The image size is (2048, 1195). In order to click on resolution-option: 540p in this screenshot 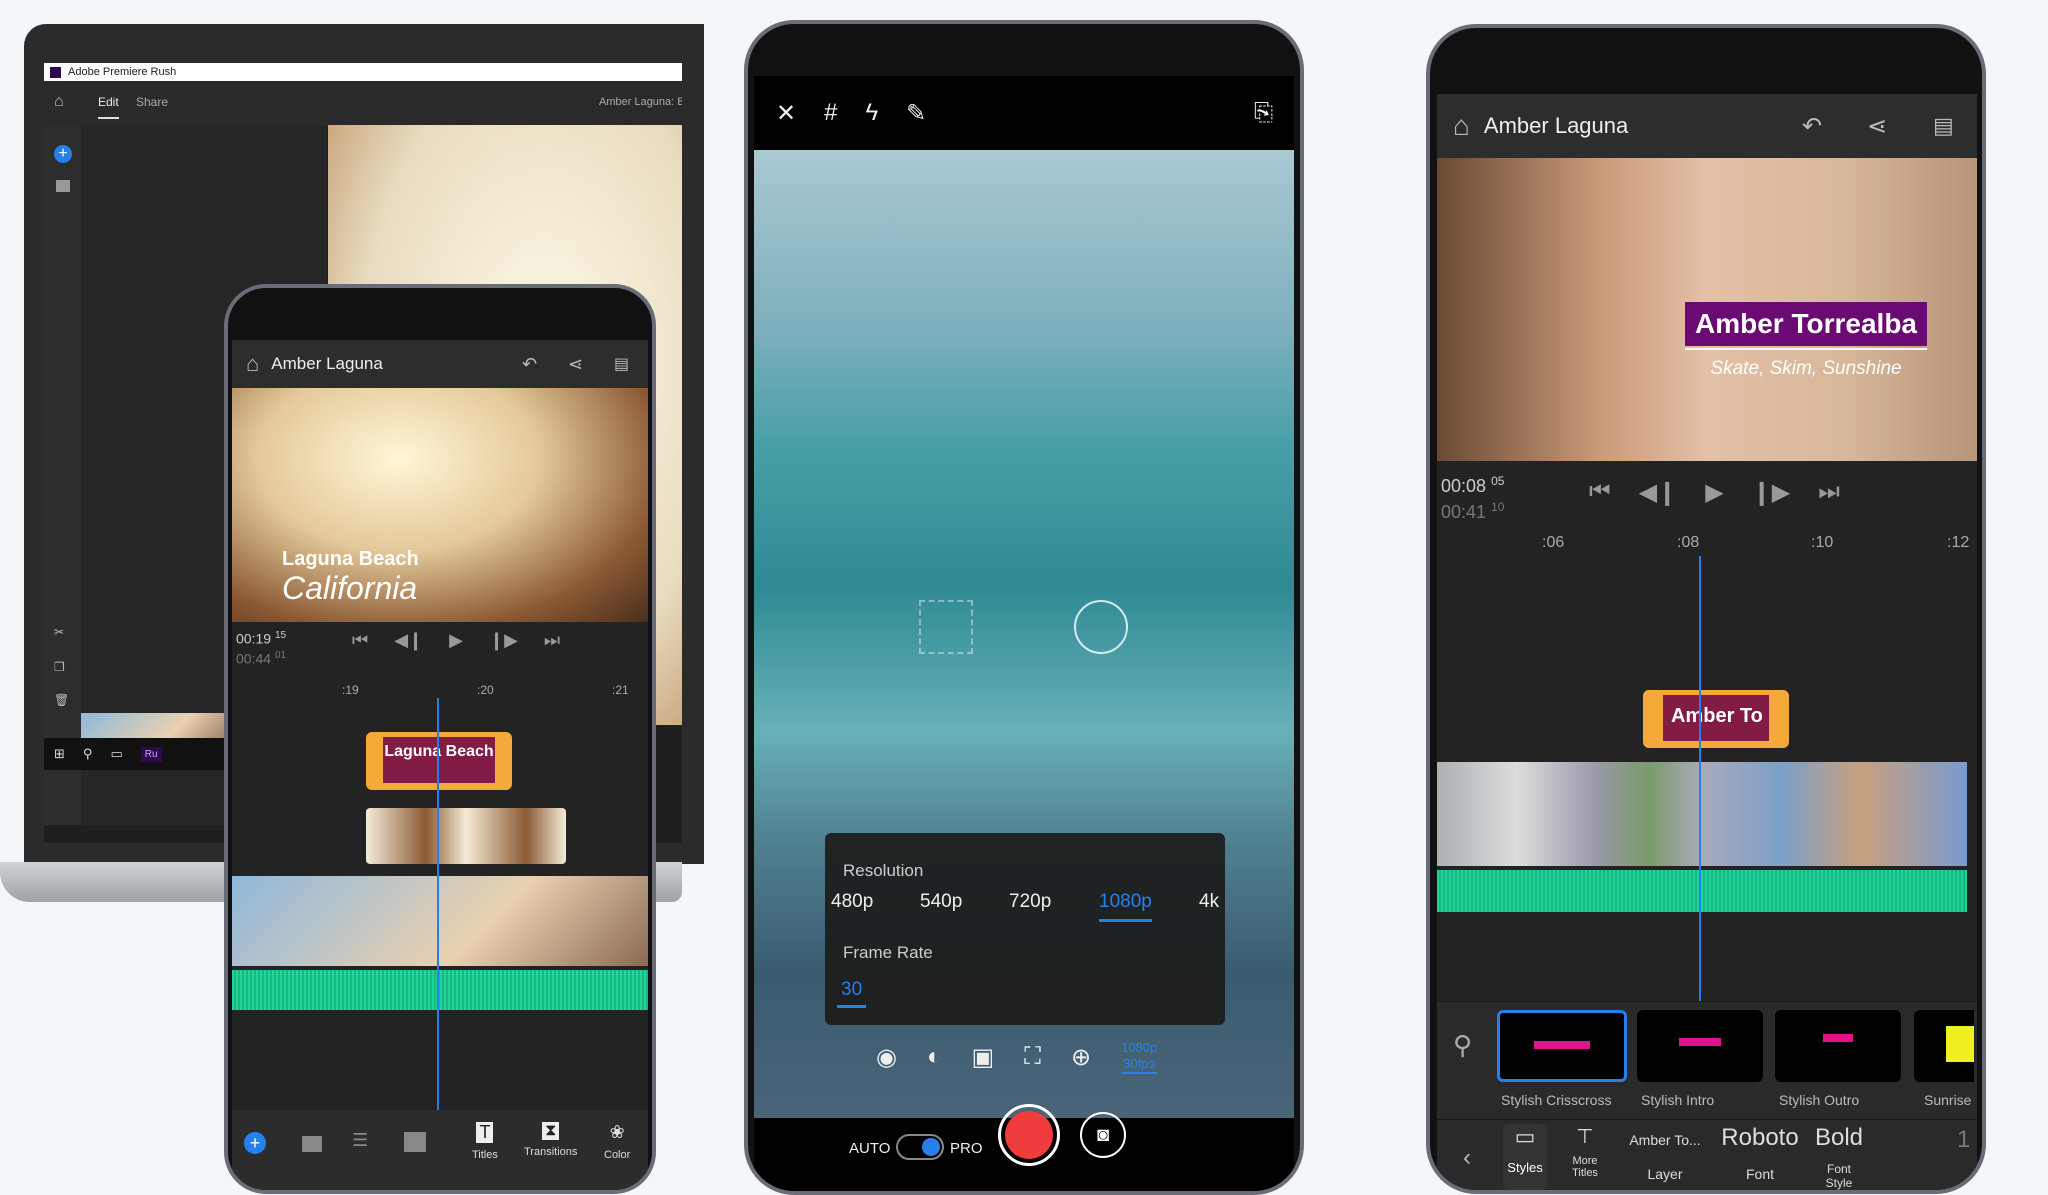, I will do `click(941, 902)`.